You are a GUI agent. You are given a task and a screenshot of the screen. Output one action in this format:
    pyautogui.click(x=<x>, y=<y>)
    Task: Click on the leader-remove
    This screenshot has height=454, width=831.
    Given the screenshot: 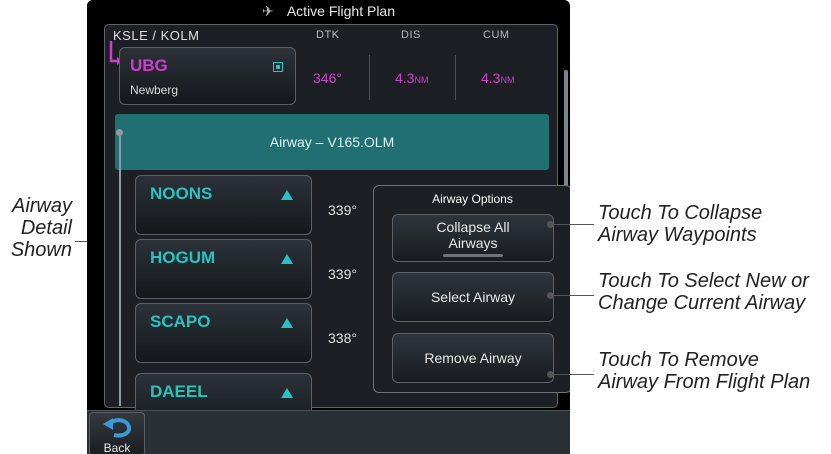 What is the action you would take?
    pyautogui.click(x=573, y=374)
    